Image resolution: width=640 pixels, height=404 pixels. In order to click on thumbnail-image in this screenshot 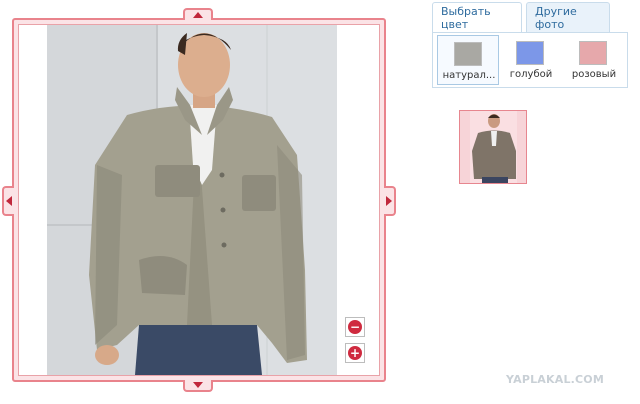, I will do `click(493, 147)`.